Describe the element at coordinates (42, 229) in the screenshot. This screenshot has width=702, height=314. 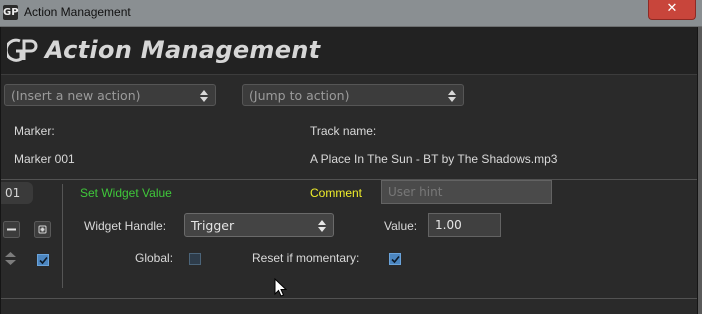
I see `add-action-button` at that location.